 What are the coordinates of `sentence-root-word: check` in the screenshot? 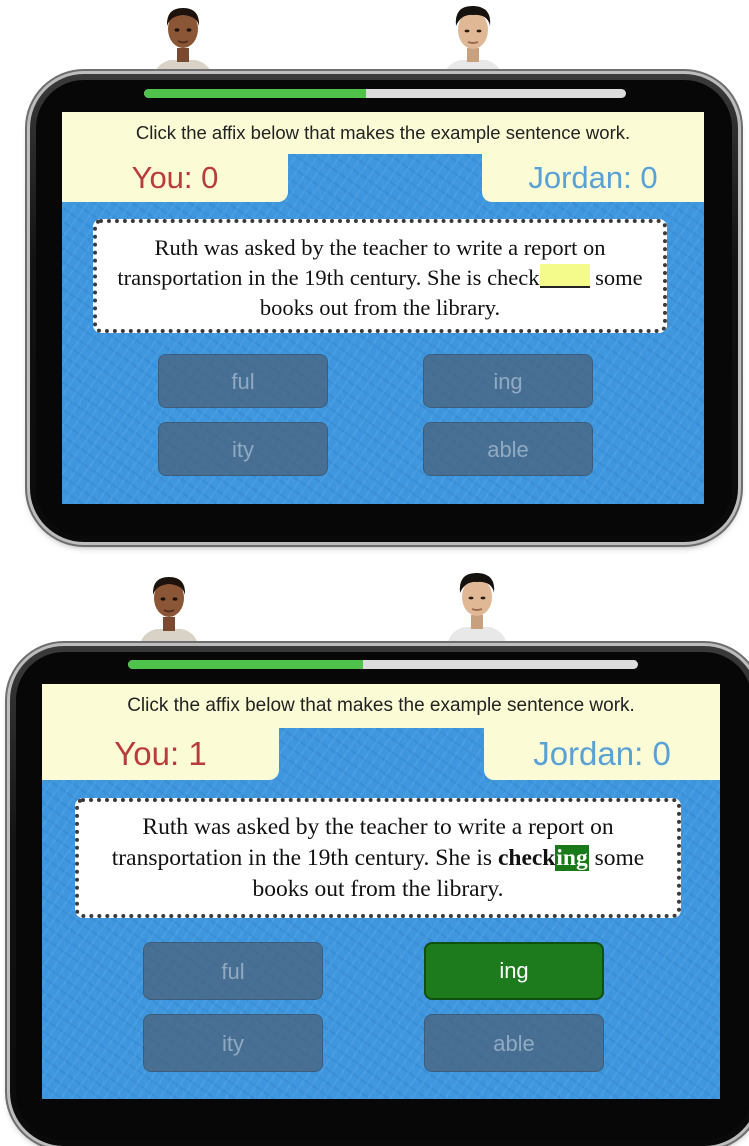 It's located at (526, 858).